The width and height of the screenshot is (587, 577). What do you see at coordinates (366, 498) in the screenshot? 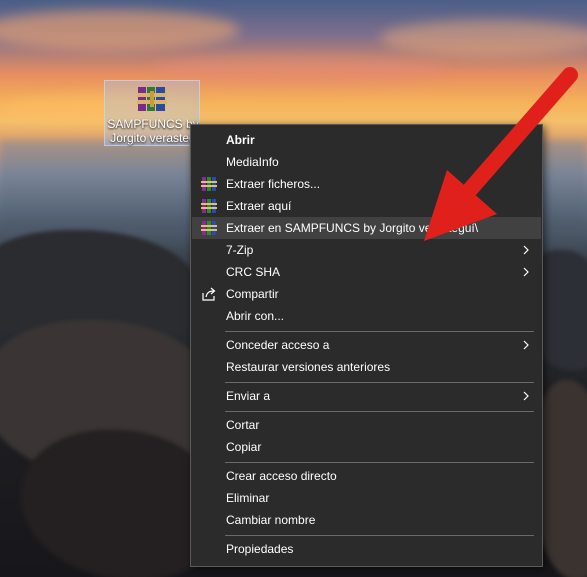
I see `menu-item-eliminar: Eliminar` at bounding box center [366, 498].